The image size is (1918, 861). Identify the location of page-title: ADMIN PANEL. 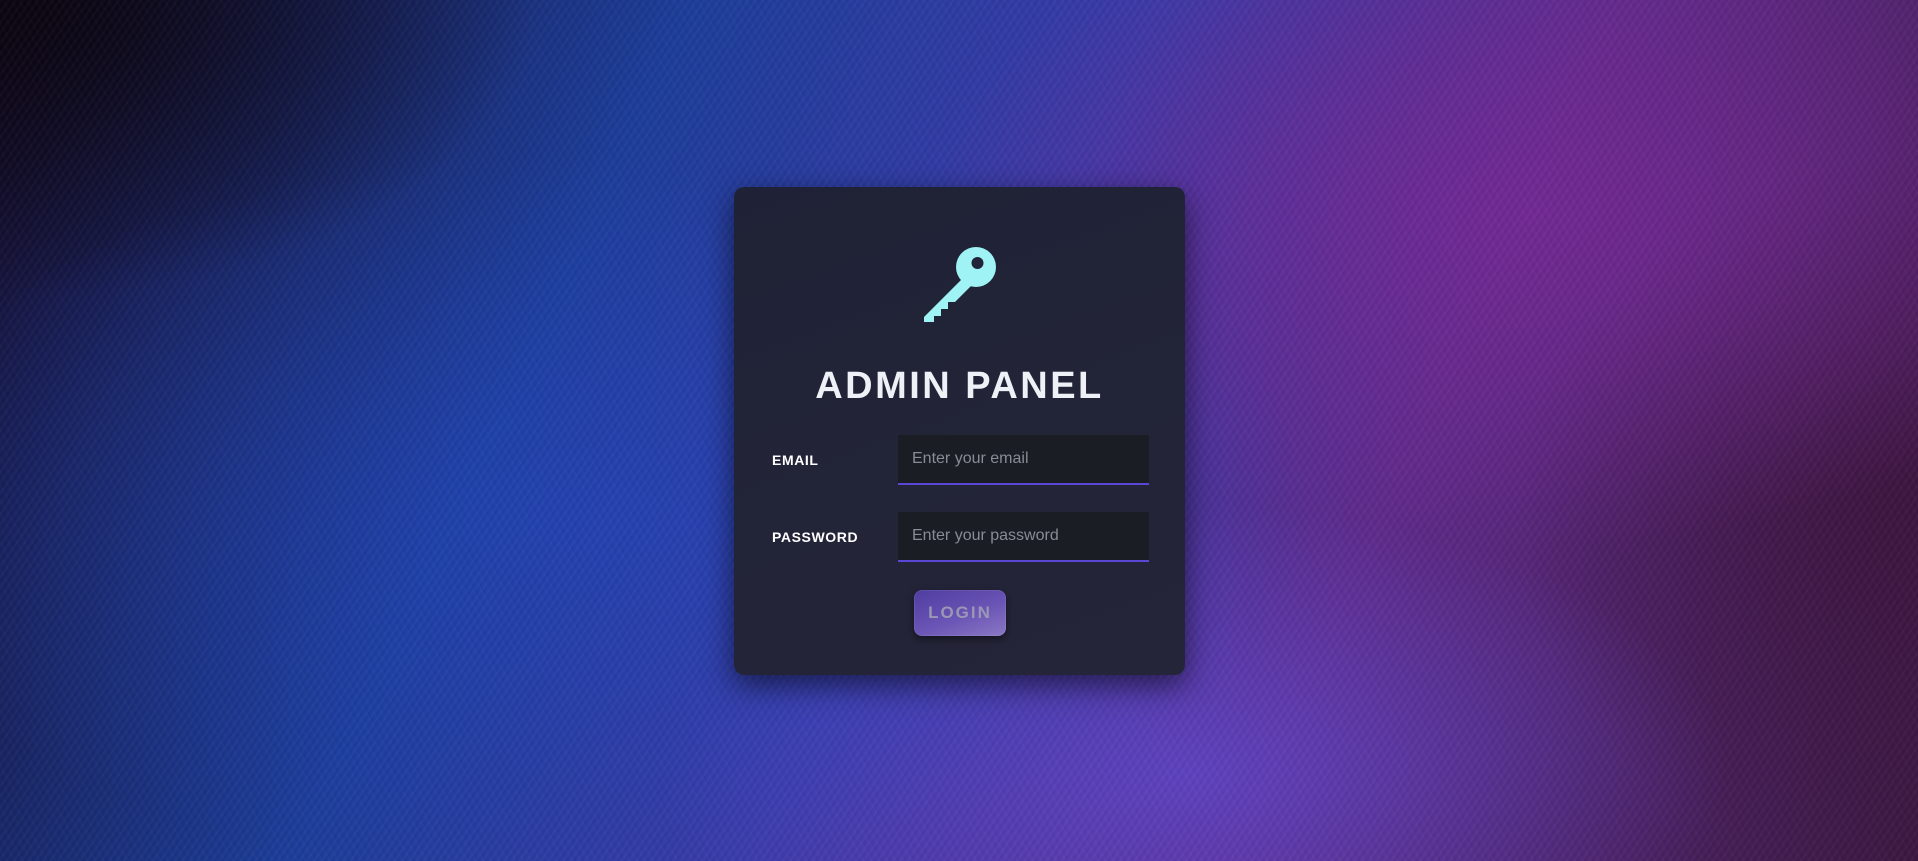
(959, 386).